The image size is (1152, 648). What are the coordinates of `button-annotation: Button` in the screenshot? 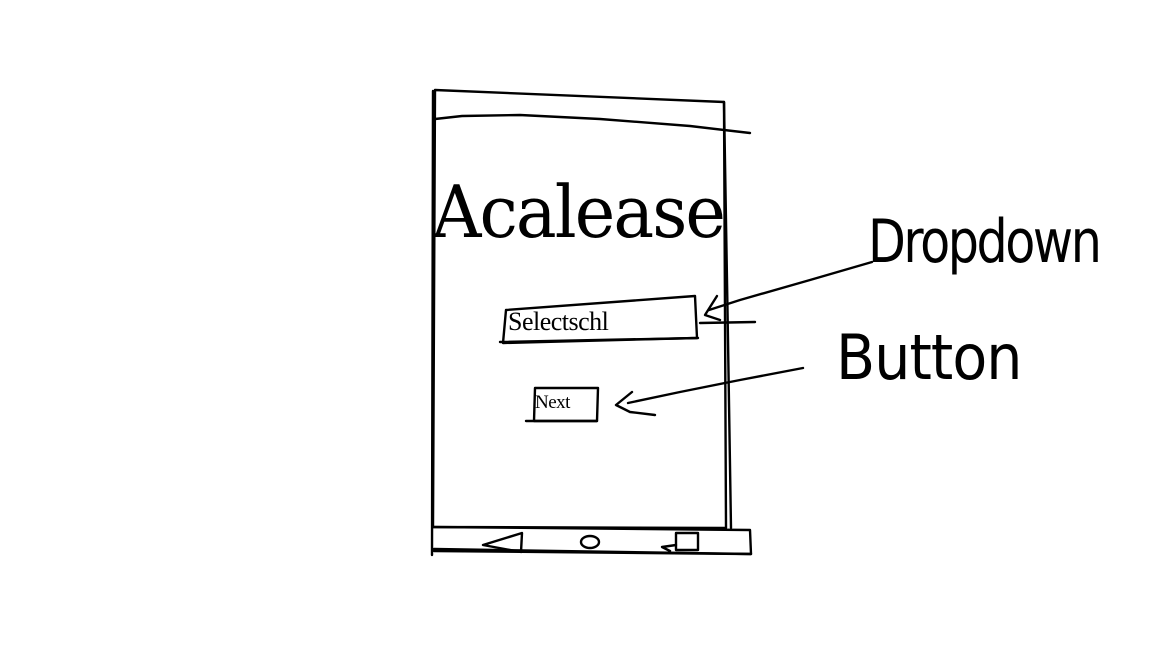 It's located at (929, 357).